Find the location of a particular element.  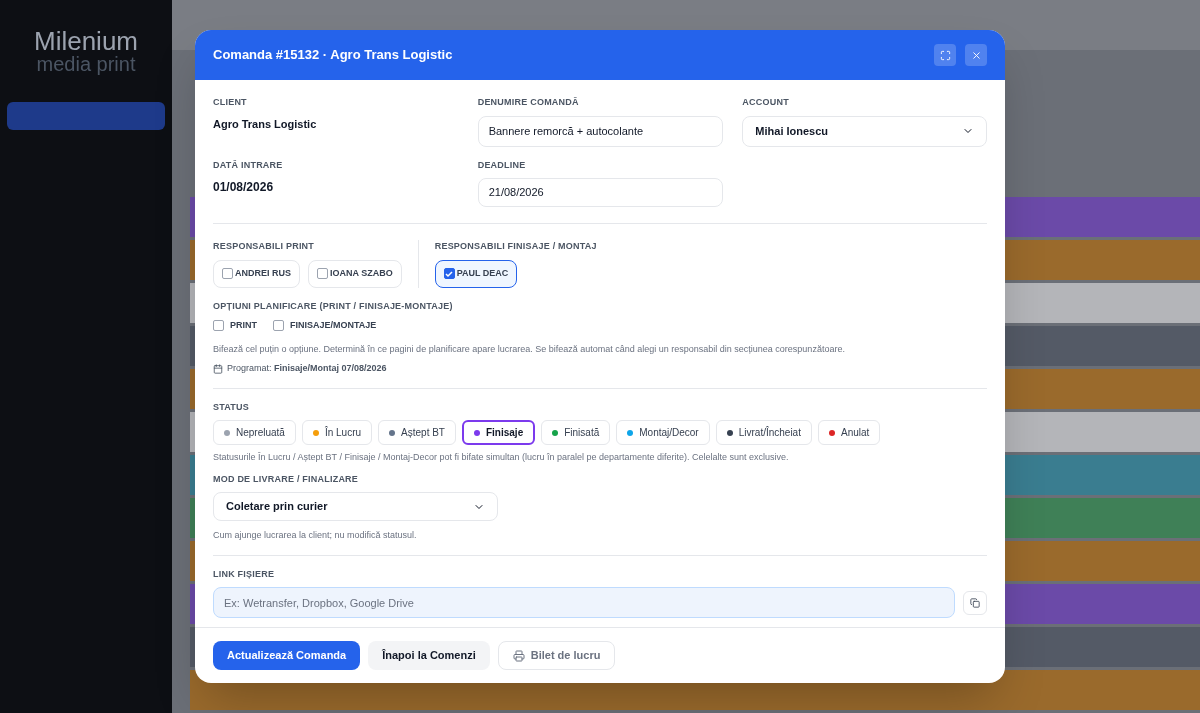

option-label: PRINT is located at coordinates (243, 325).